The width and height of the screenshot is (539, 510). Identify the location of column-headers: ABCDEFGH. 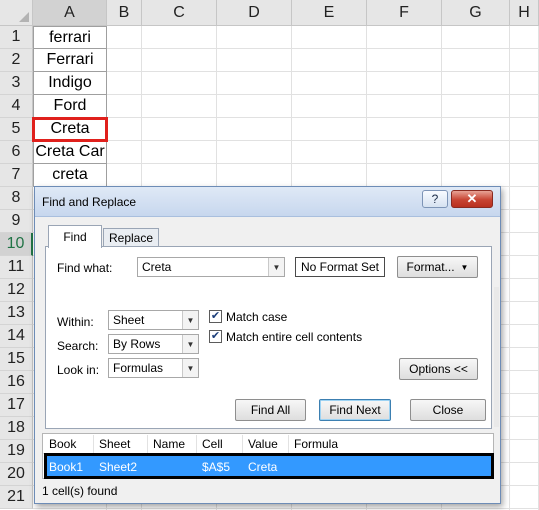
(286, 13).